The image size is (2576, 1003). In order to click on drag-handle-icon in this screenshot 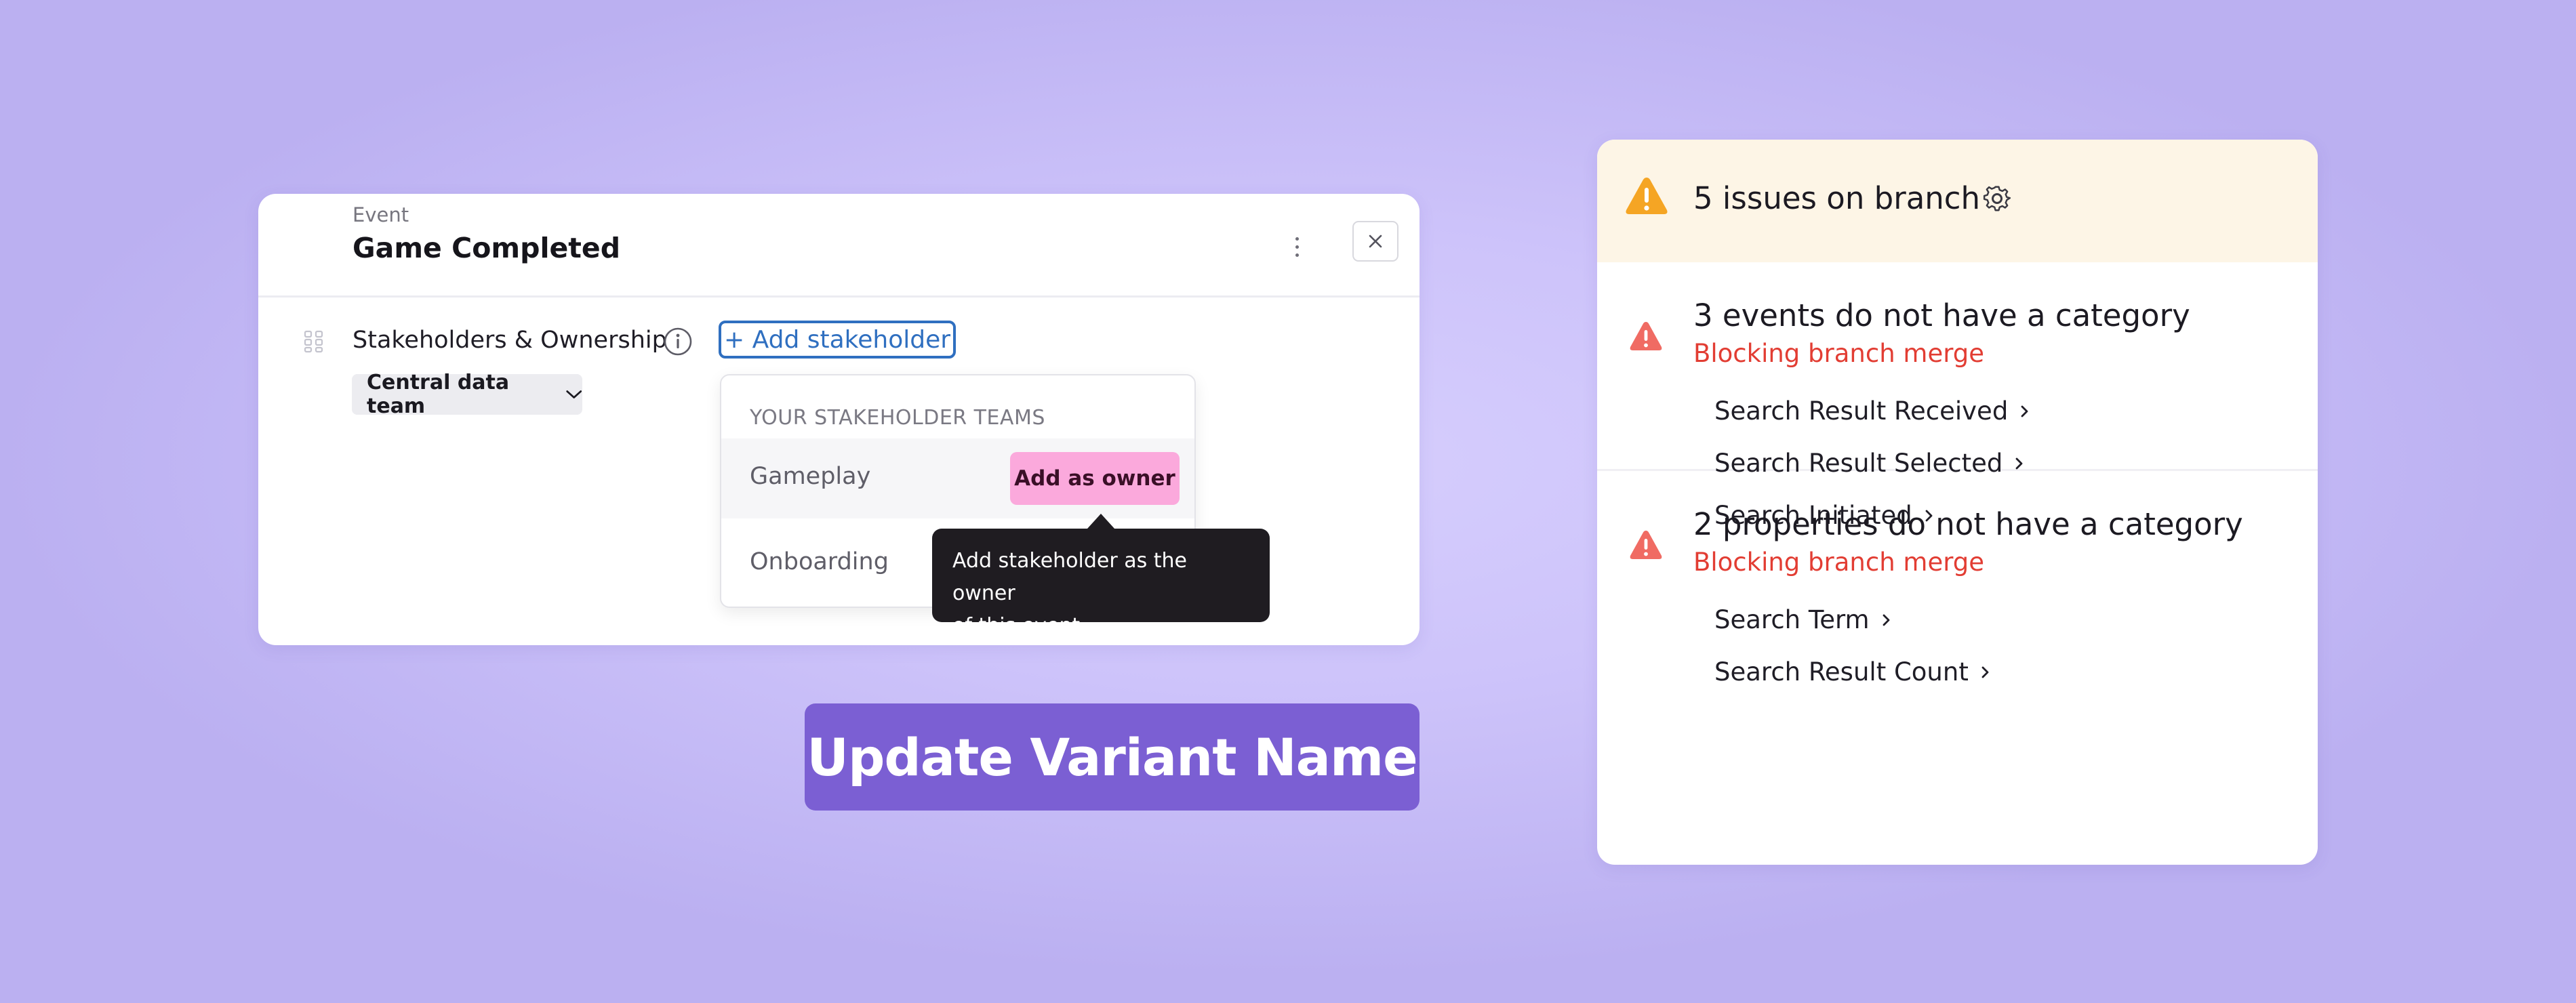, I will do `click(314, 341)`.